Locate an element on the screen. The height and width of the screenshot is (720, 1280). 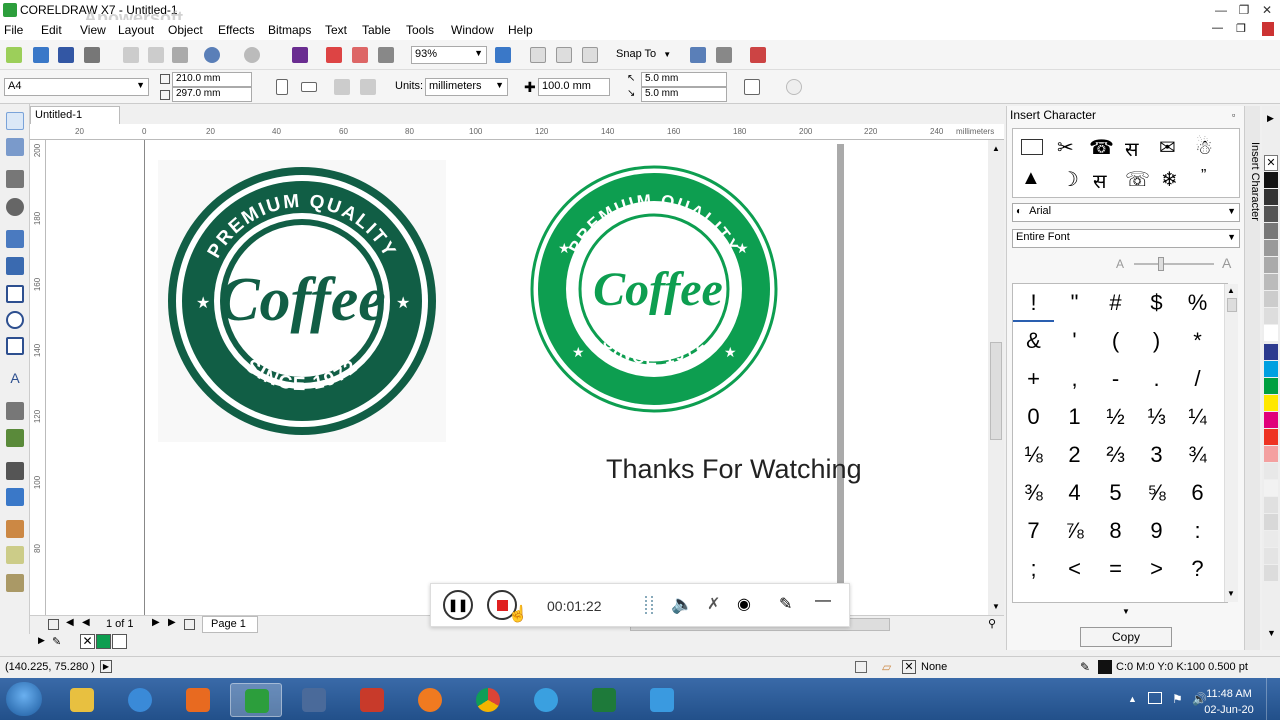
zoom-level-select: 93% ▼ is located at coordinates (449, 55).